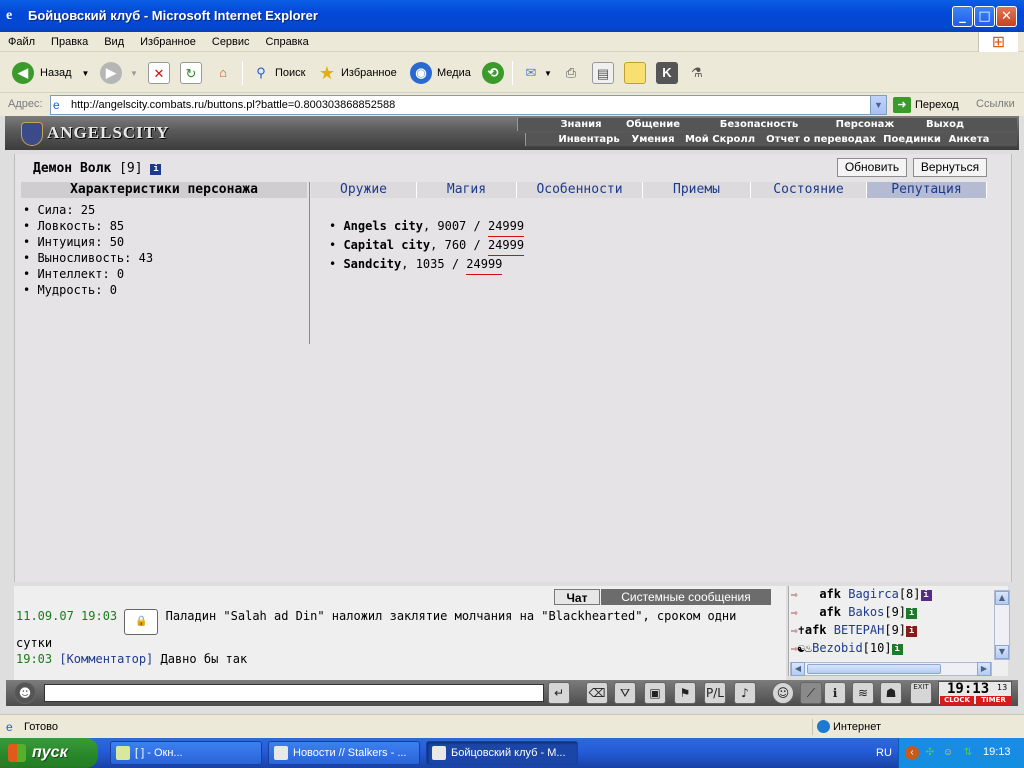 The height and width of the screenshot is (768, 1024). I want to click on emoticon-icon: ☺, so click(783, 693).